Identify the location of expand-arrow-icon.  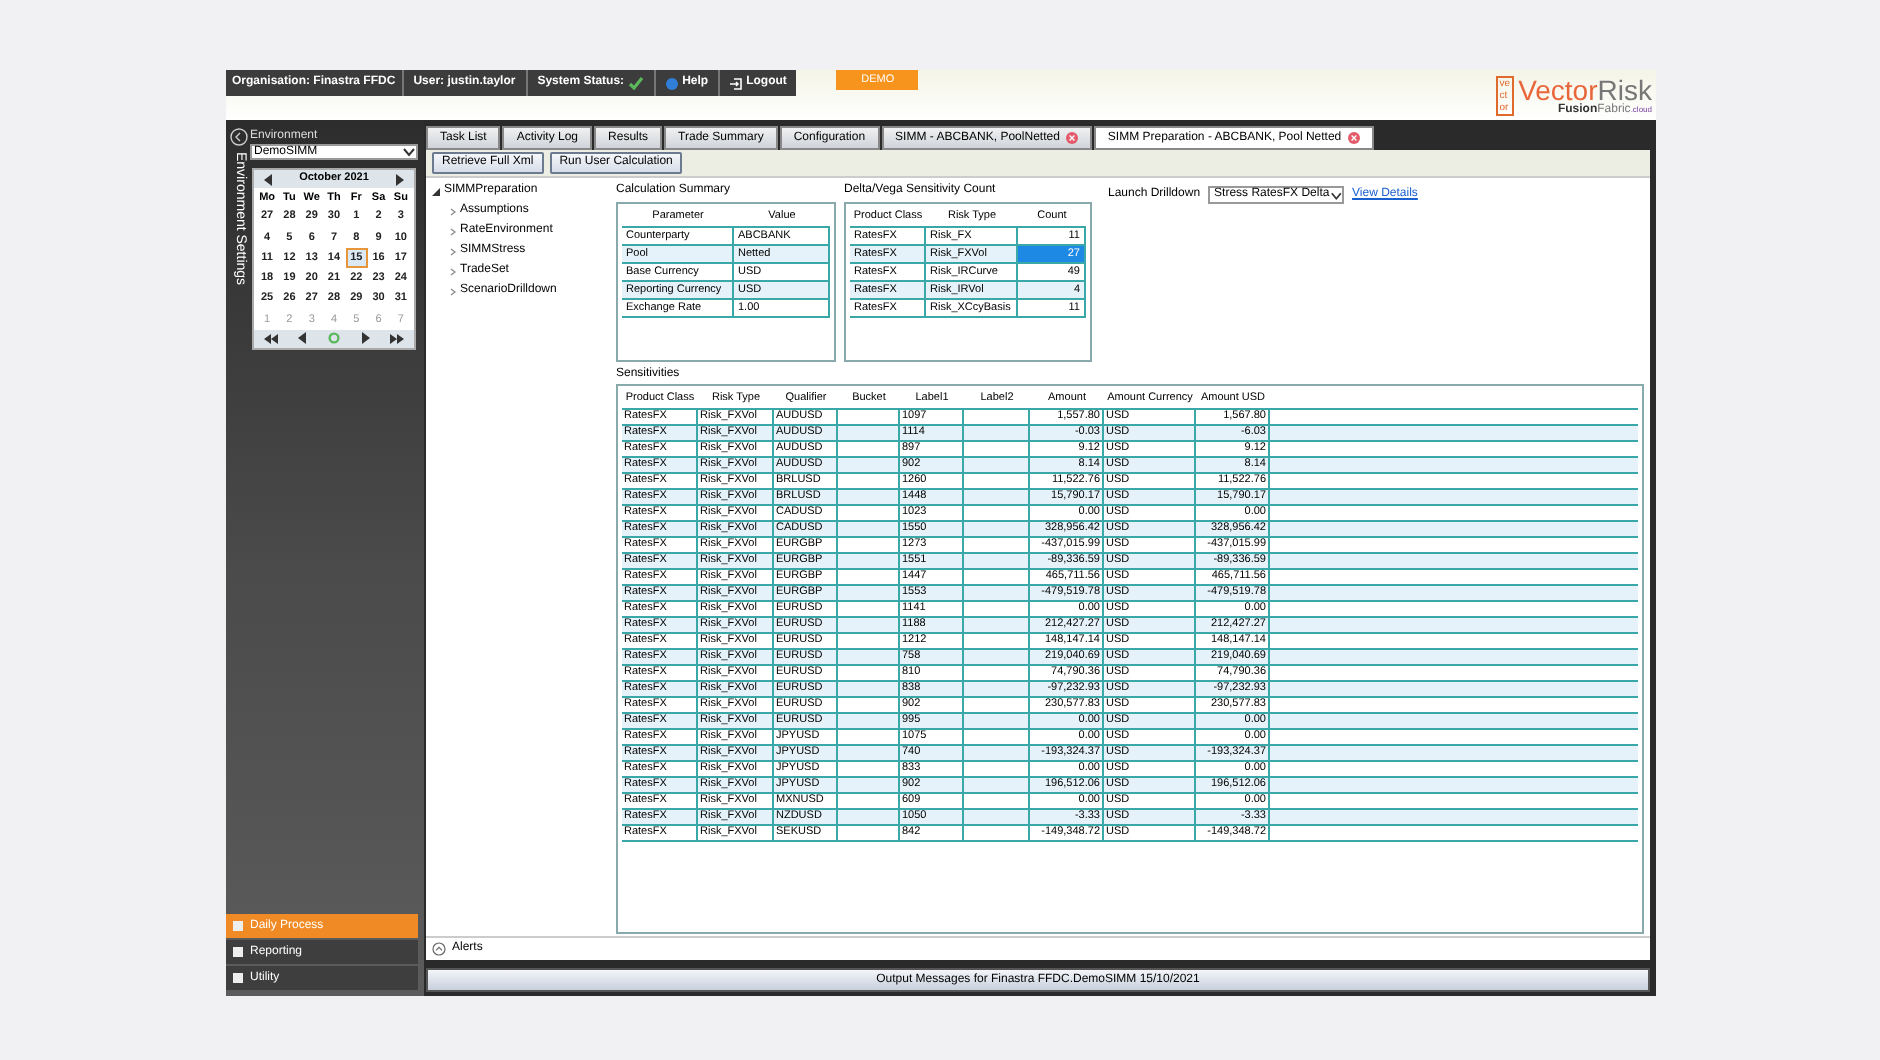
(439, 949).